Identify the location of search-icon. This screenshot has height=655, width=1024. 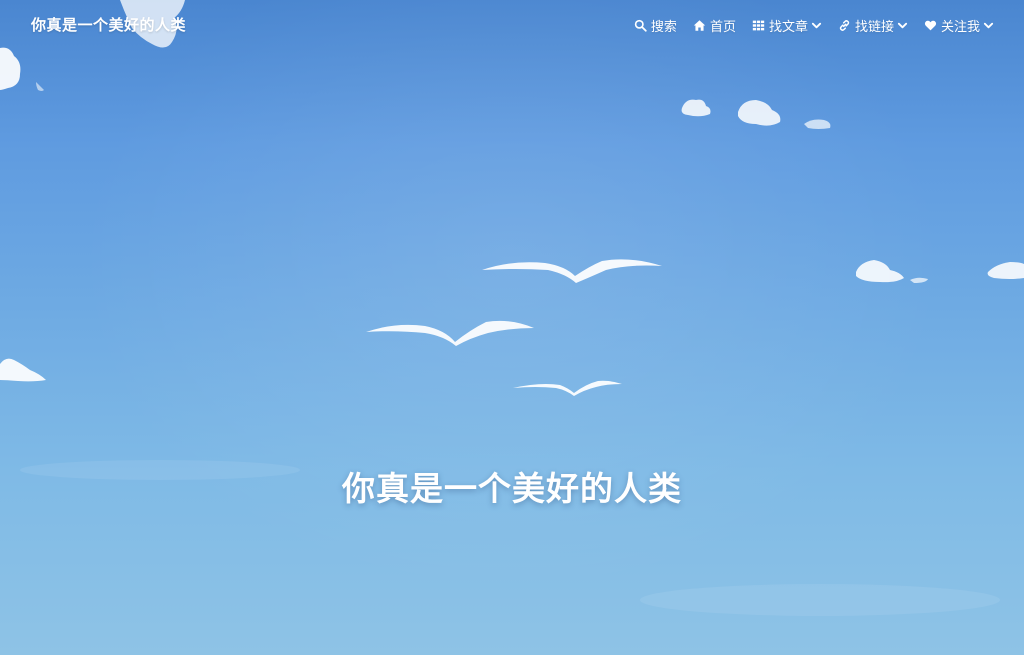
(640, 25).